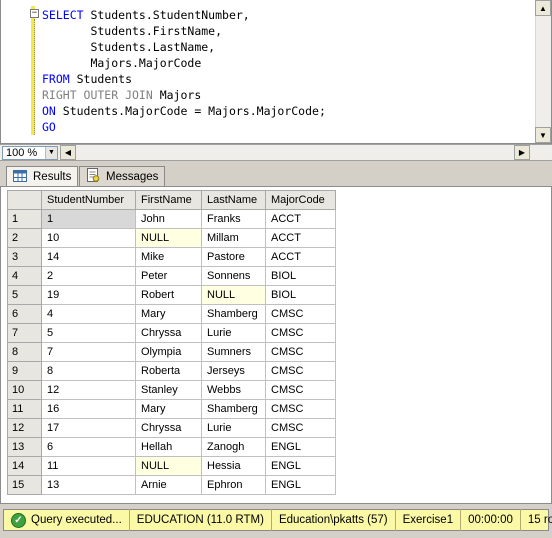 The image size is (552, 538). I want to click on table-row: 5 19 Robert NULL BIOL, so click(171, 295).